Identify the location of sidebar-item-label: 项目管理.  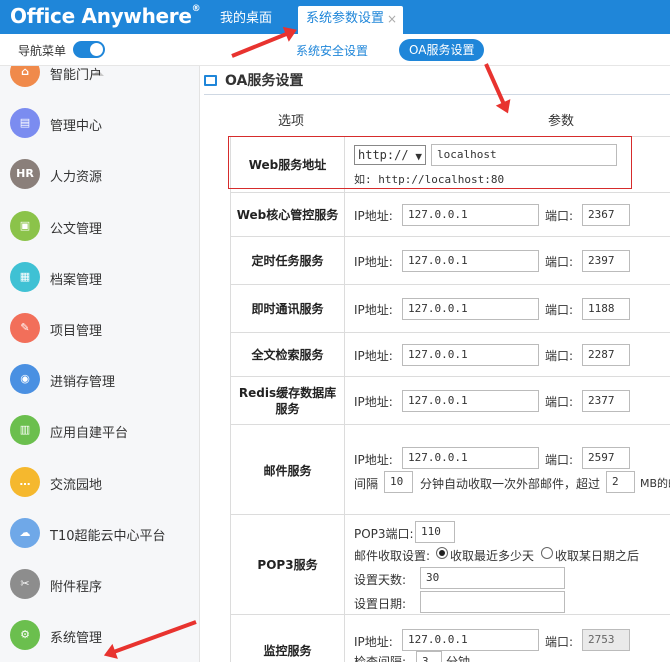
(76, 331).